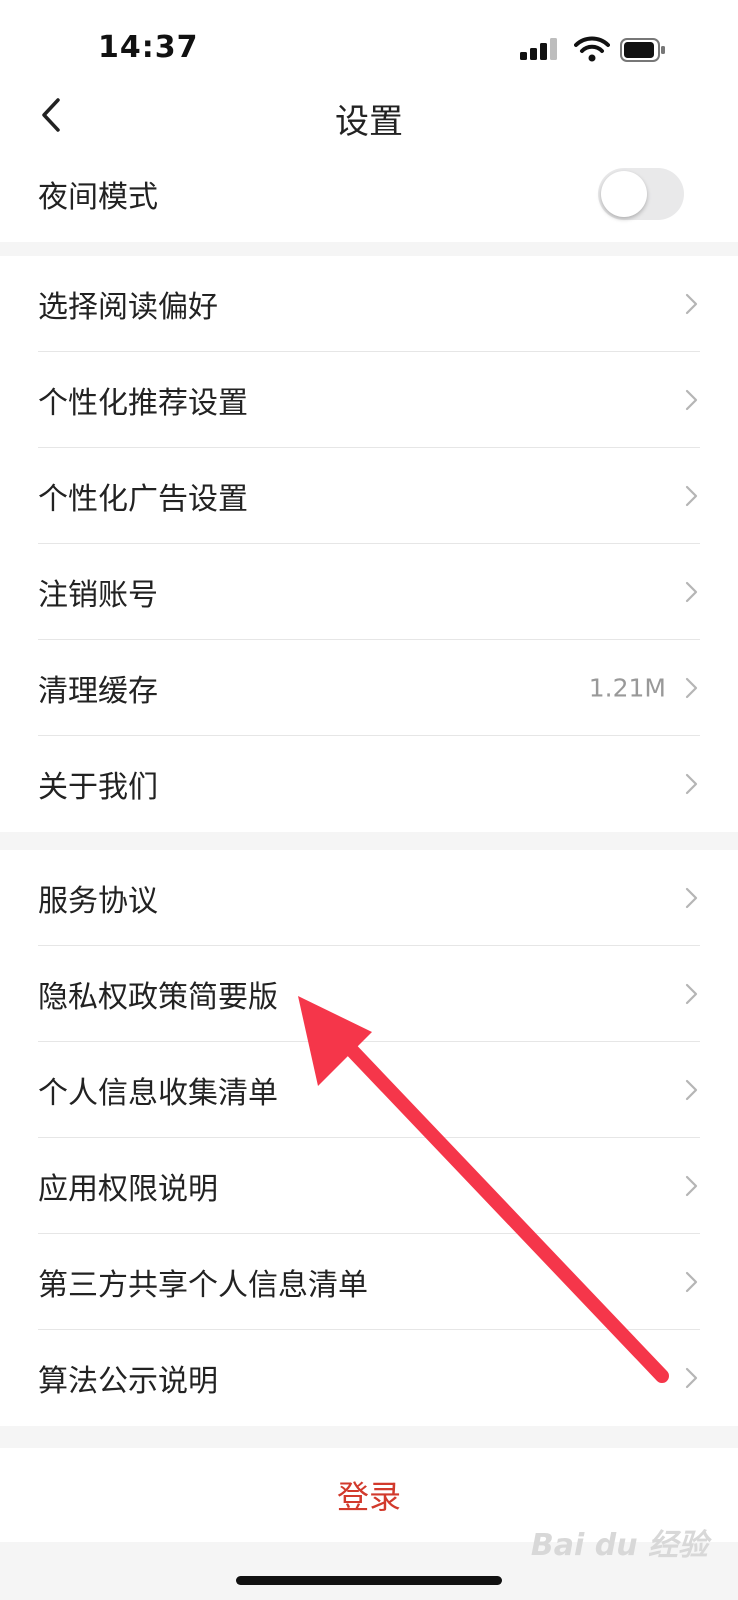 This screenshot has height=1600, width=738. I want to click on row-label: 隐私权政策简要版, so click(158, 997).